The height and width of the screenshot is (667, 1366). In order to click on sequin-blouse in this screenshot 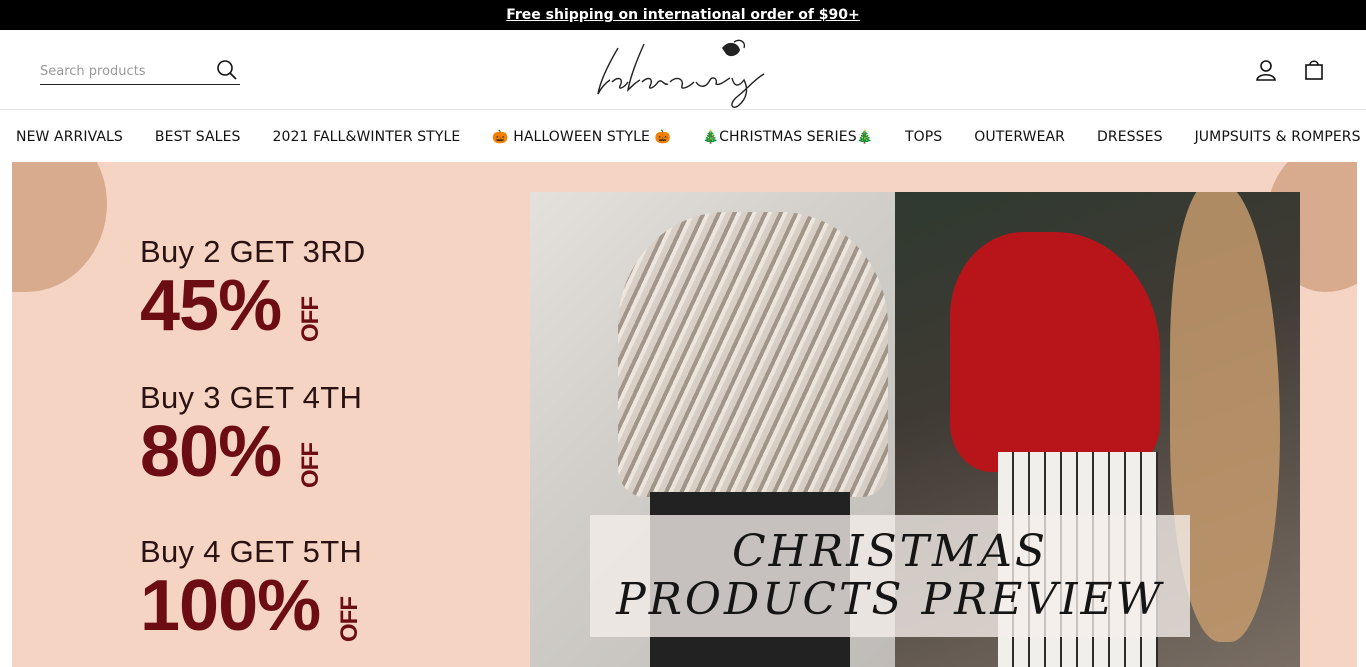, I will do `click(753, 354)`.